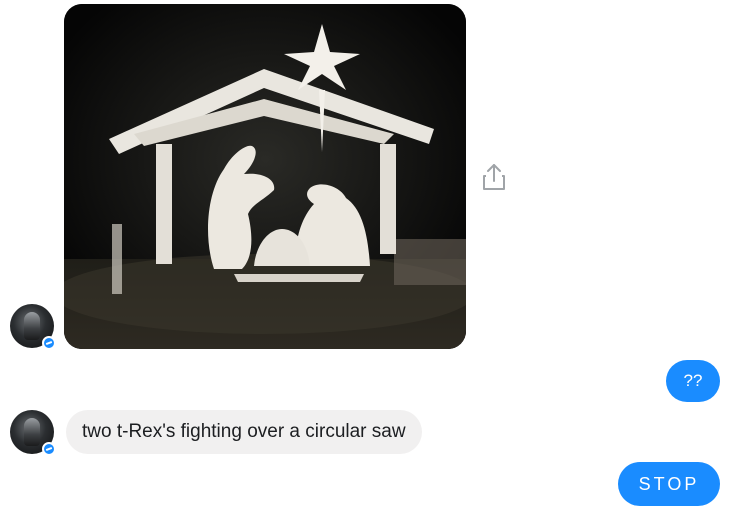 The image size is (750, 508). Describe the element at coordinates (494, 177) in the screenshot. I see `share-icon` at that location.